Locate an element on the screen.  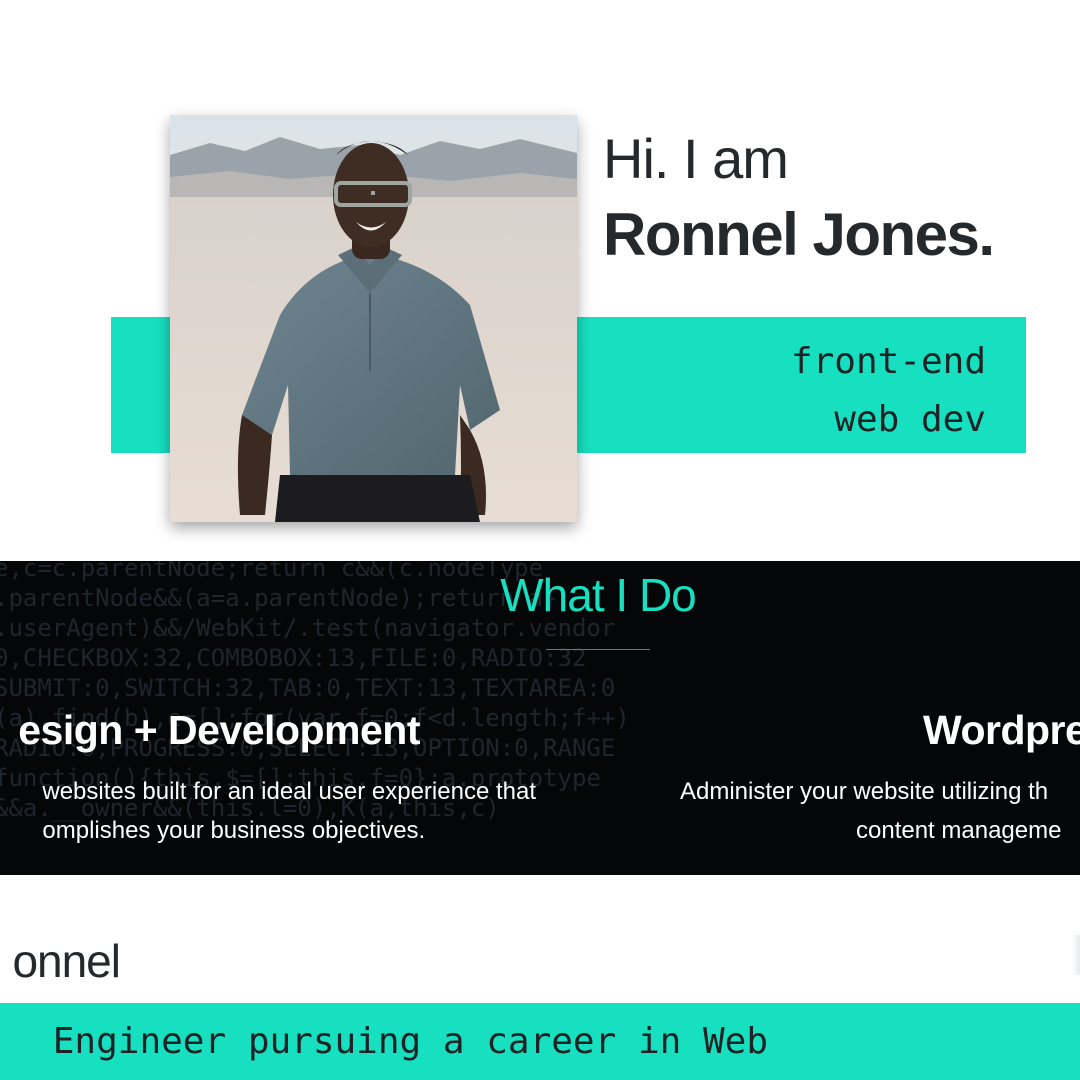
tagline-line-1: front-end is located at coordinates (888, 361).